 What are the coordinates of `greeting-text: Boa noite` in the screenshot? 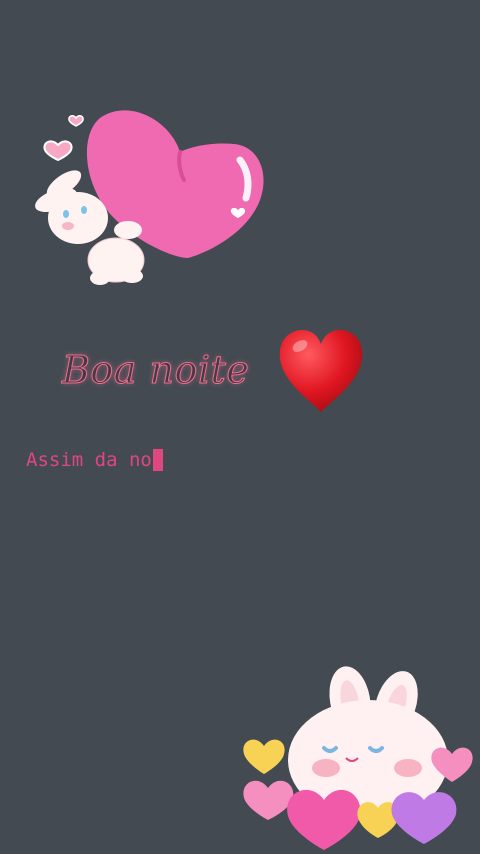 It's located at (155, 370).